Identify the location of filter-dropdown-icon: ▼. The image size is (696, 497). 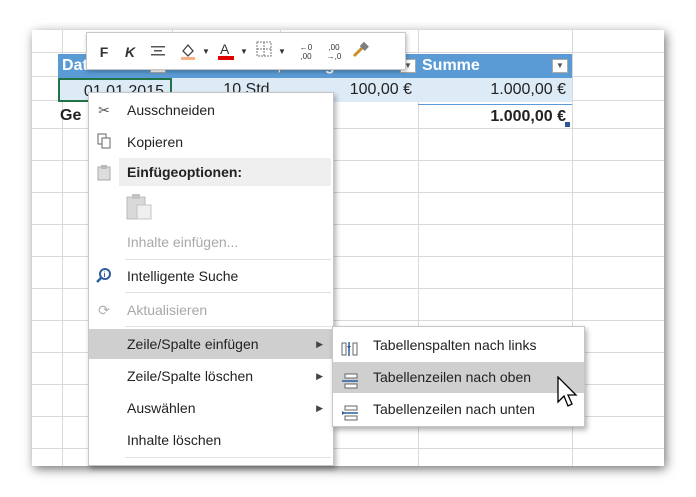
(560, 66).